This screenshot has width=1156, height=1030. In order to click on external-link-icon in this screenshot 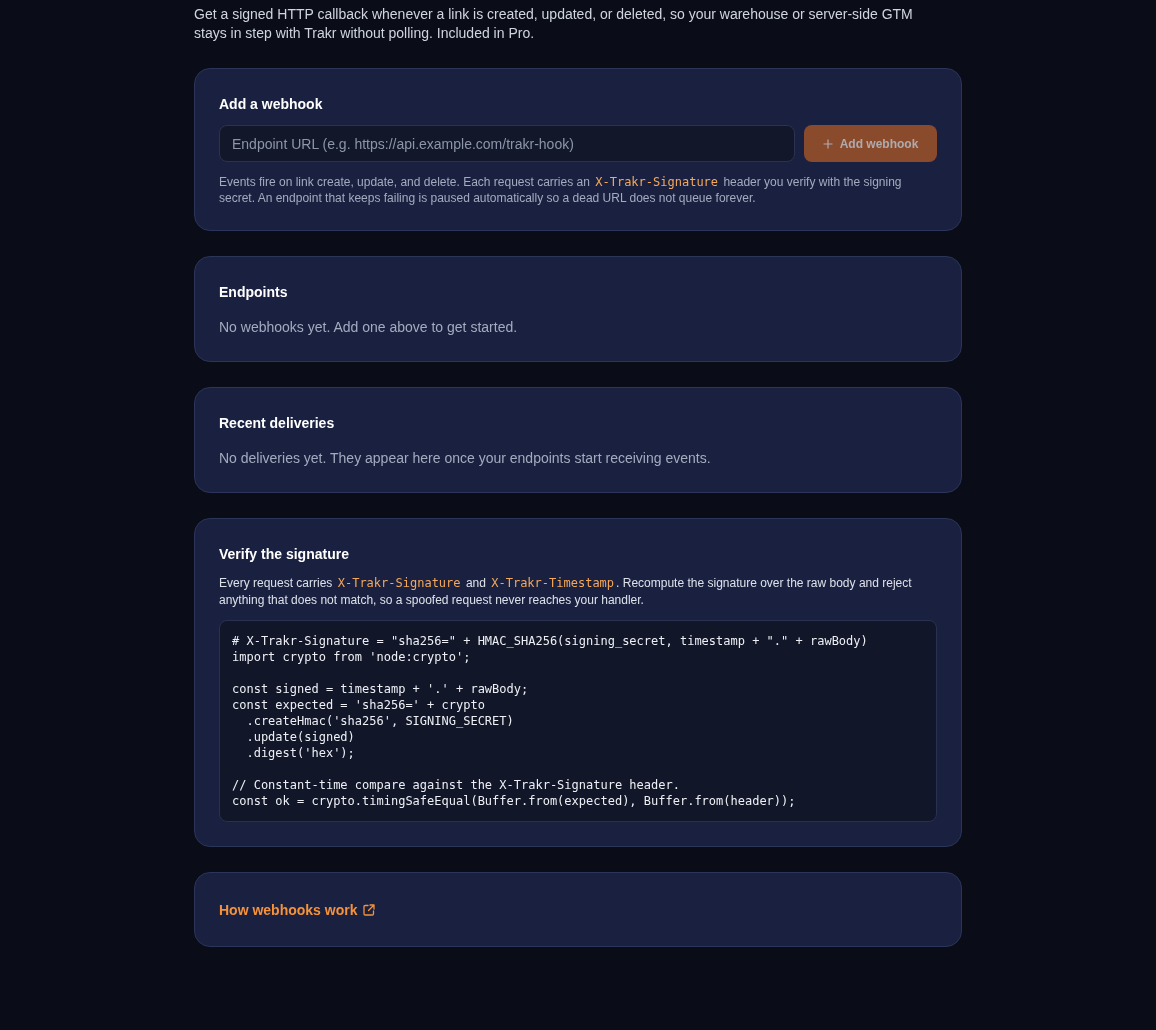, I will do `click(369, 910)`.